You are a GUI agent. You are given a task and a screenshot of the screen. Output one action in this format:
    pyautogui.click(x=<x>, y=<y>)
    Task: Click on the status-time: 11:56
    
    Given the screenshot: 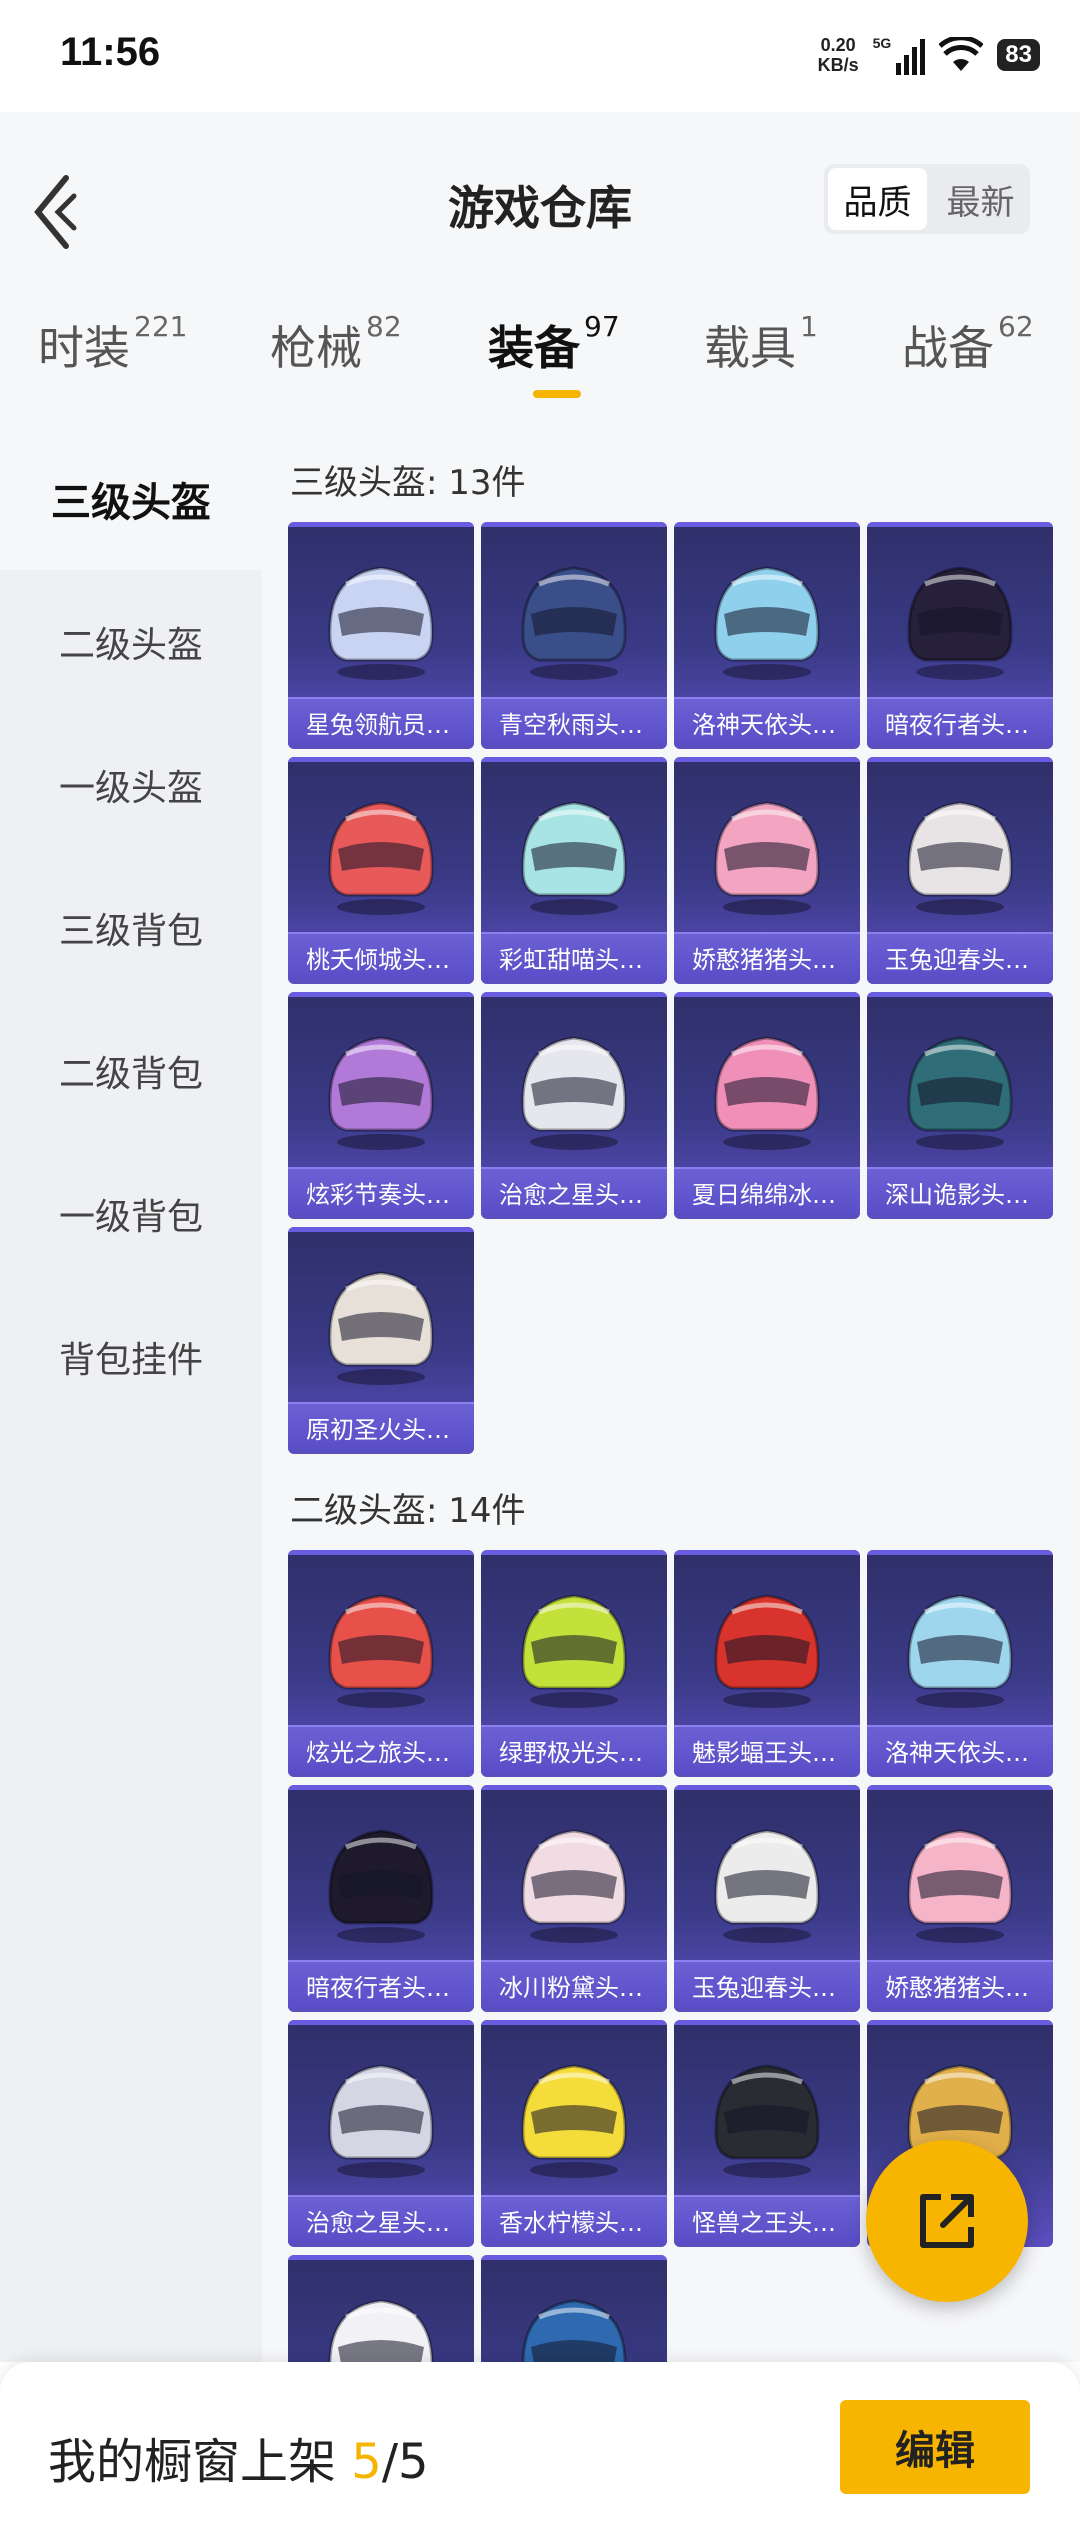 What is the action you would take?
    pyautogui.click(x=110, y=52)
    